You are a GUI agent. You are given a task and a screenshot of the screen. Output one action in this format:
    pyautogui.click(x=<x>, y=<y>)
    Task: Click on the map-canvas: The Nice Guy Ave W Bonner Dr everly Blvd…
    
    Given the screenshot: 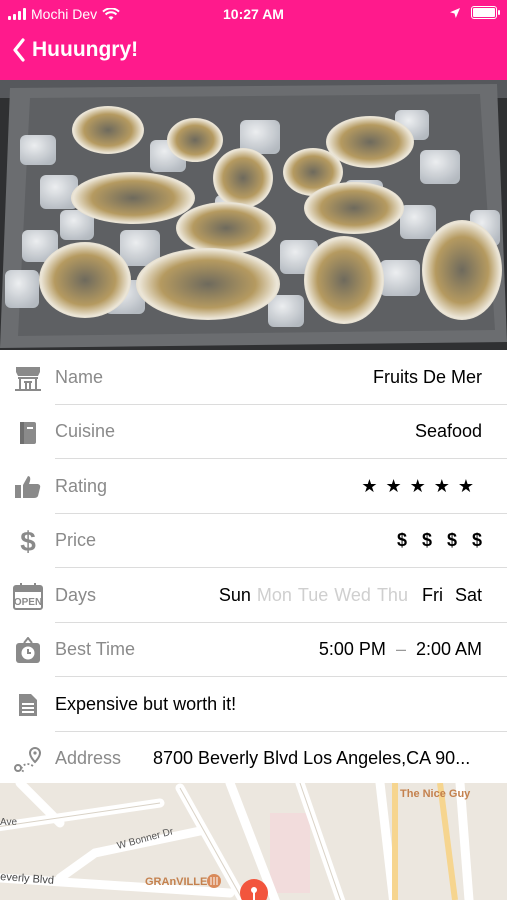 What is the action you would take?
    pyautogui.click(x=253, y=841)
    